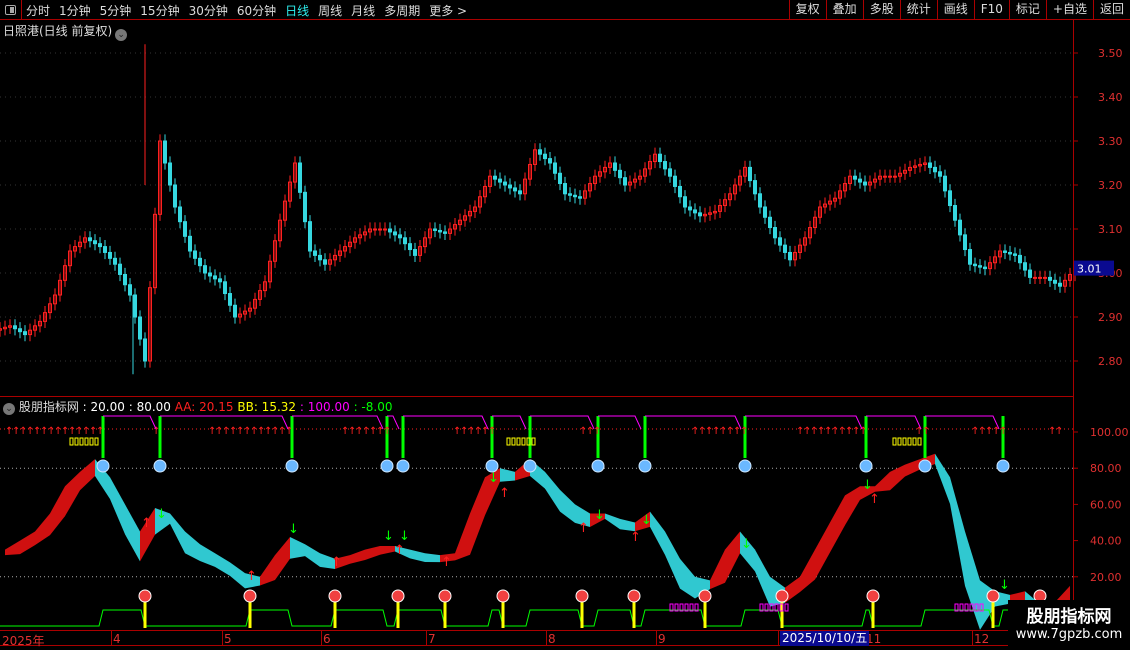  I want to click on date-axis: 2025年4567891011122025/10/10/五, so click(536, 639).